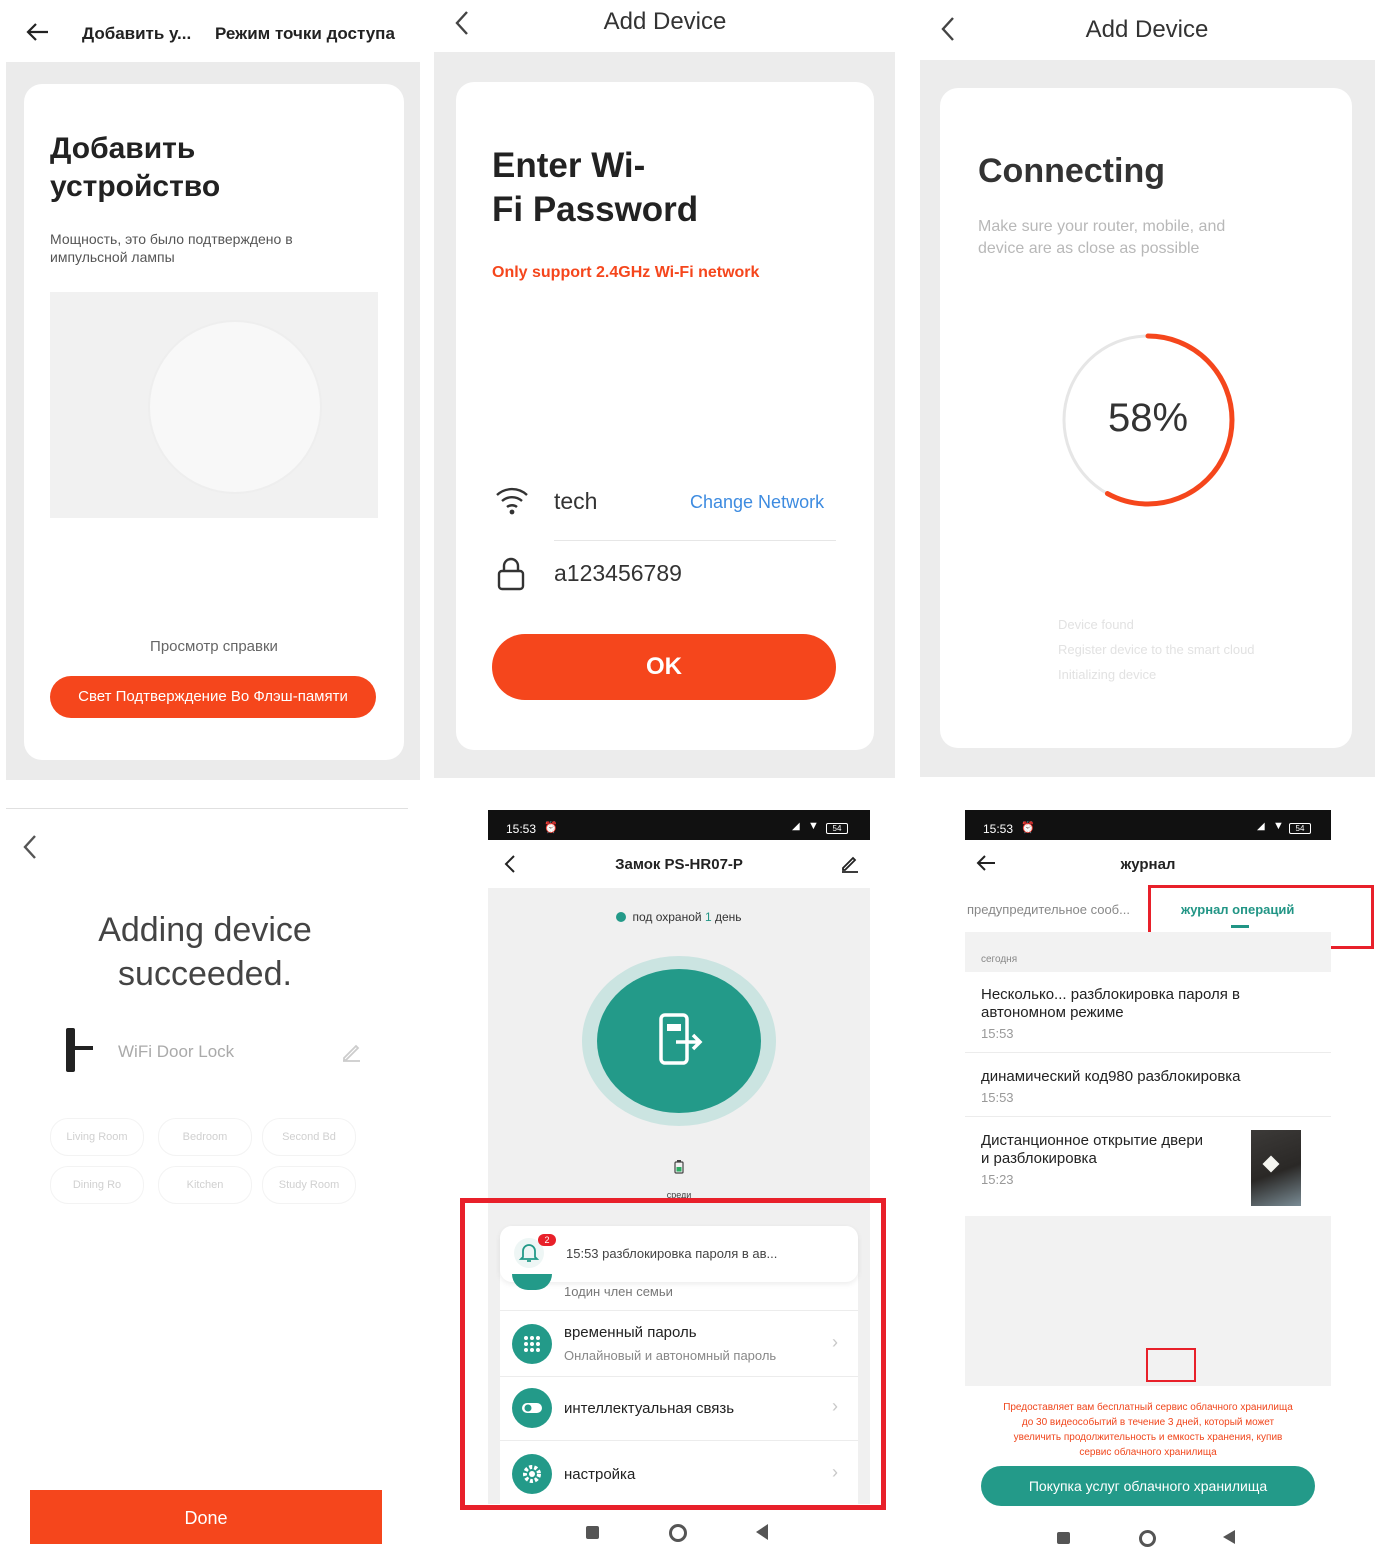  I want to click on guard-status: под охраной 1 день, so click(679, 917).